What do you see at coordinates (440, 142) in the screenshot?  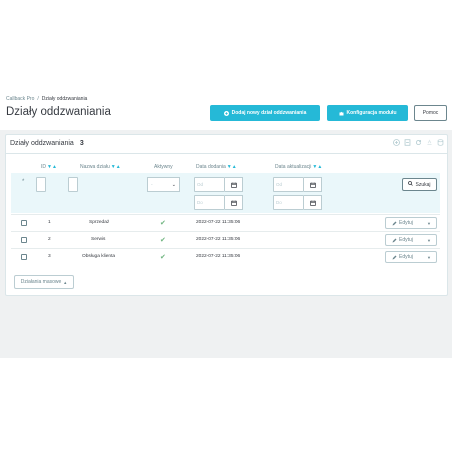 I see `database-icon` at bounding box center [440, 142].